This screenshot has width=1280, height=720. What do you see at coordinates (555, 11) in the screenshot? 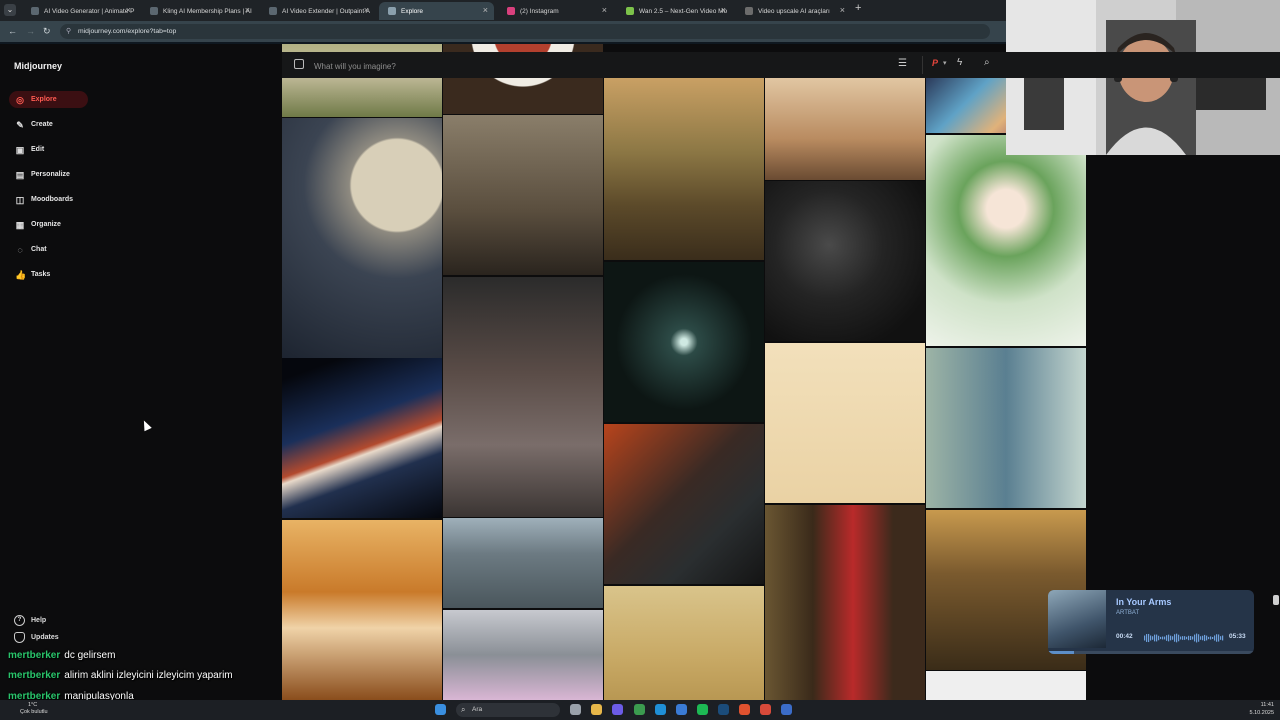
I see `browser-tab: (2) Instagram ×` at bounding box center [555, 11].